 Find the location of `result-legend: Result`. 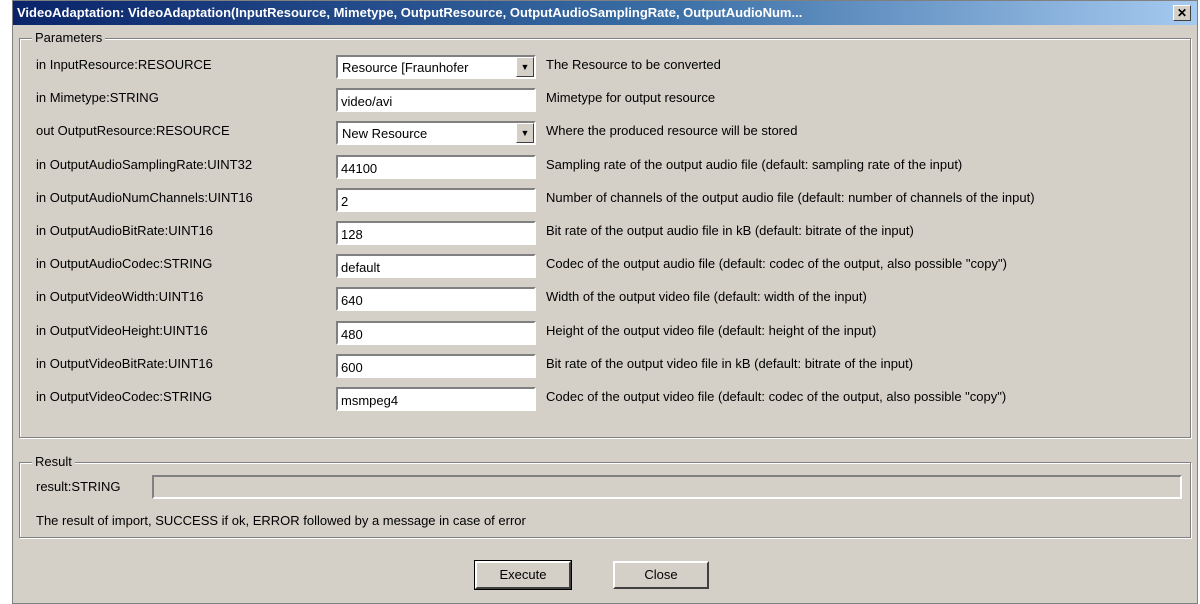

result-legend: Result is located at coordinates (53, 461).